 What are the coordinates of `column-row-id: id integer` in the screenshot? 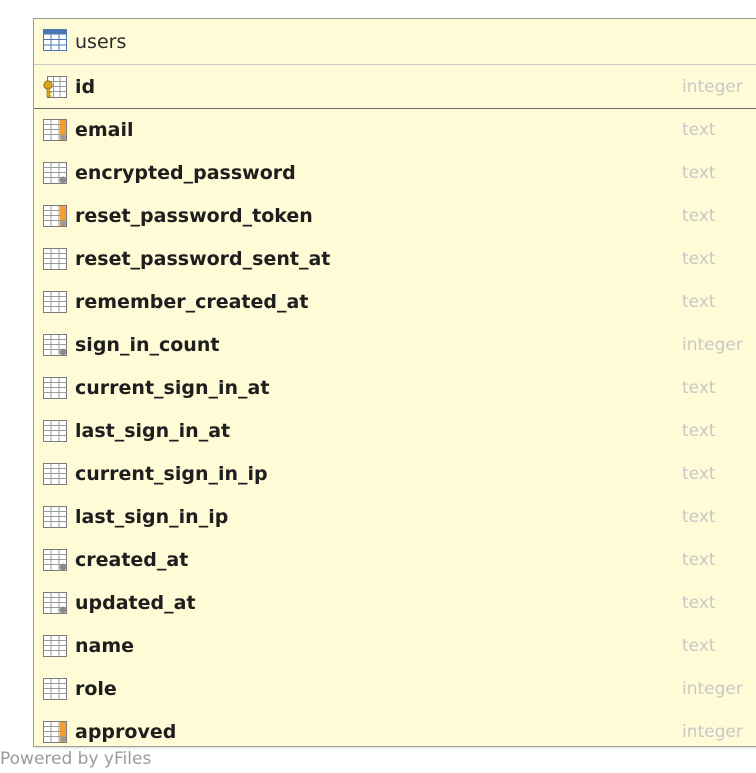 It's located at (395, 86).